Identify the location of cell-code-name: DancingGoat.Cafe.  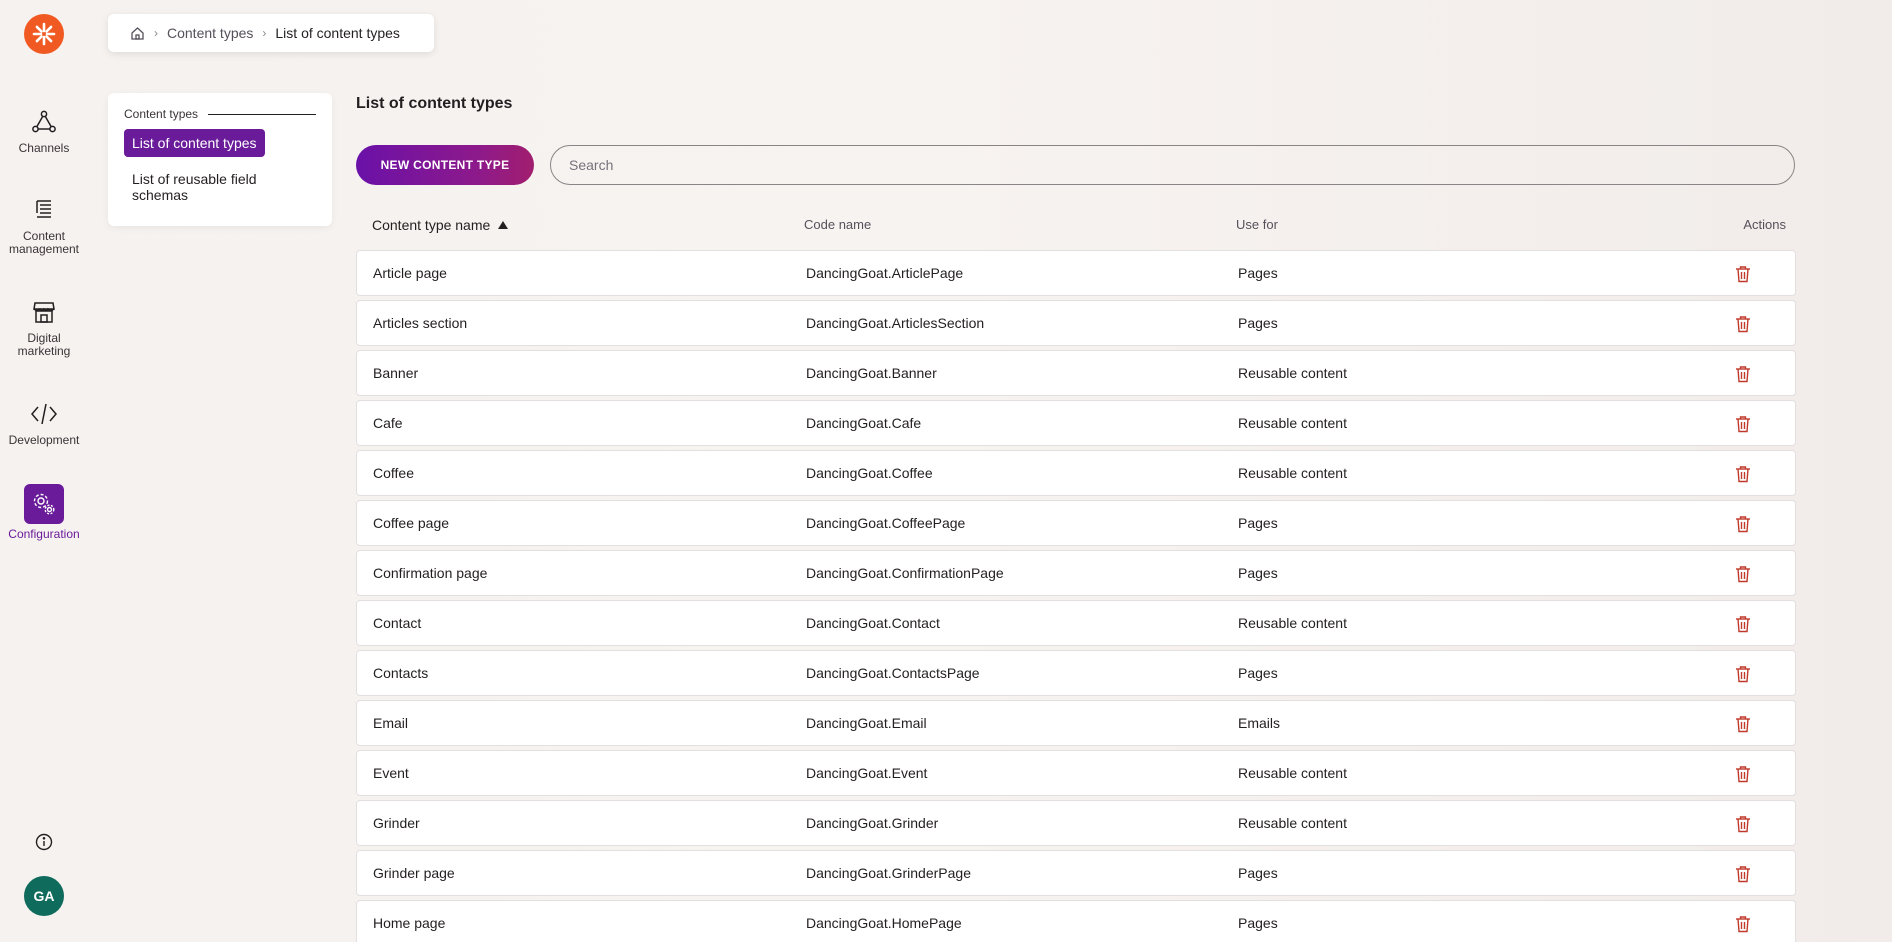
(864, 423).